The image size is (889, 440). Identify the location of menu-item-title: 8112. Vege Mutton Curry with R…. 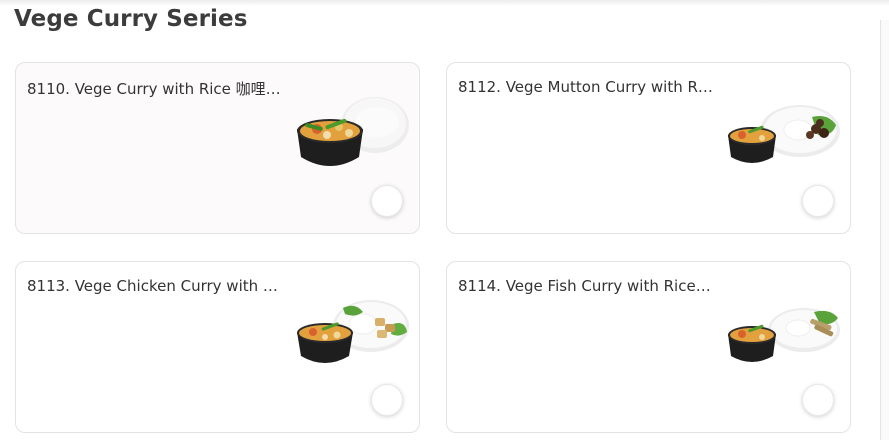
(585, 87).